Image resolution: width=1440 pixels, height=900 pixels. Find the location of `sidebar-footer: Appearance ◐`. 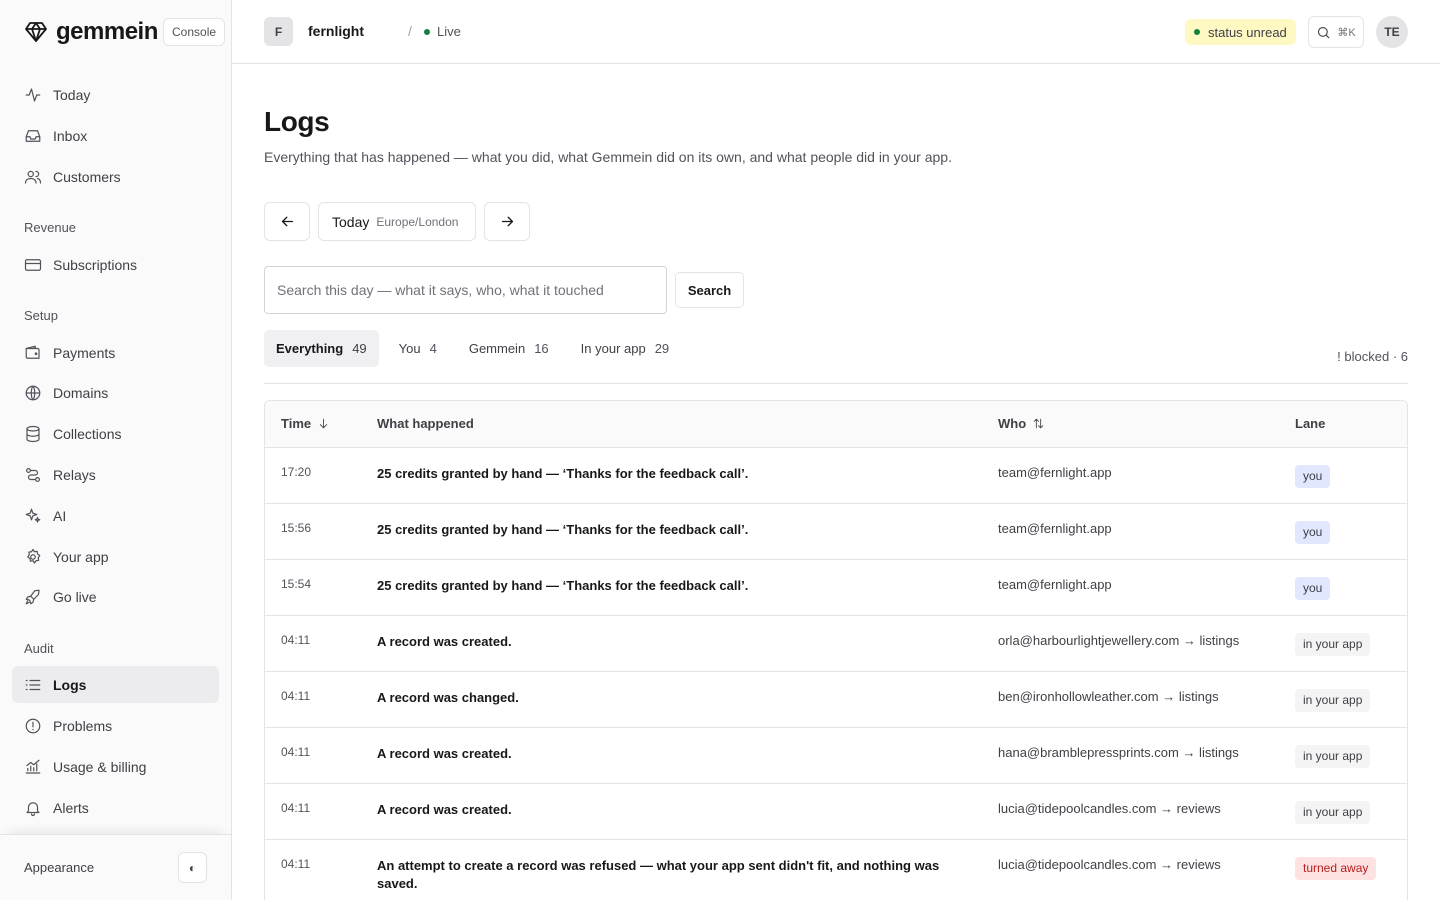

sidebar-footer: Appearance ◐ is located at coordinates (115, 867).